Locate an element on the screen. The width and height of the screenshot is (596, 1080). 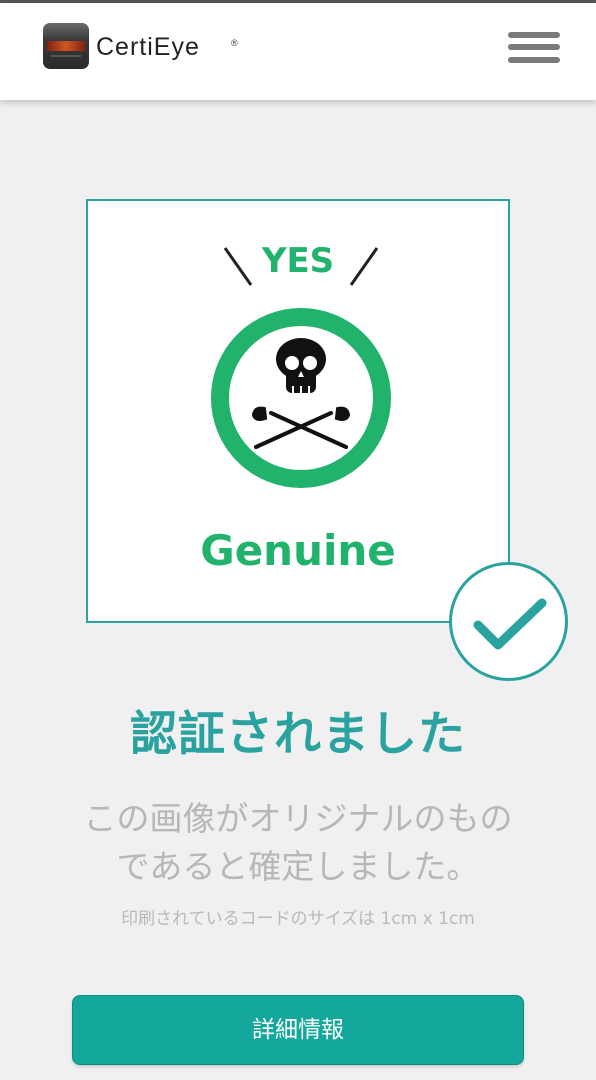
skull-crossed-golf-clubs-icon is located at coordinates (301, 393).